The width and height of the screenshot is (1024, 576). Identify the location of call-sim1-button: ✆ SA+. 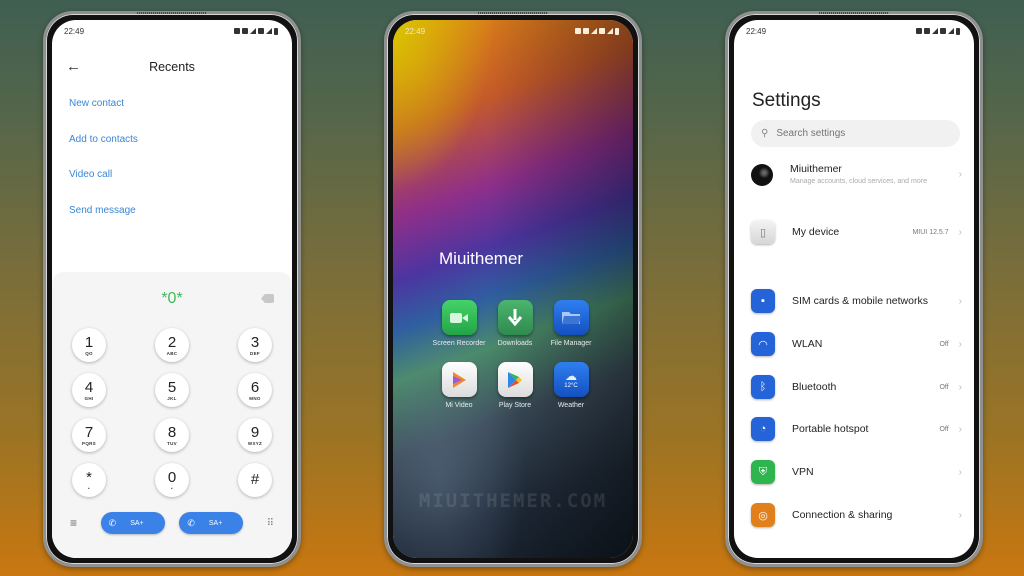
(132, 523).